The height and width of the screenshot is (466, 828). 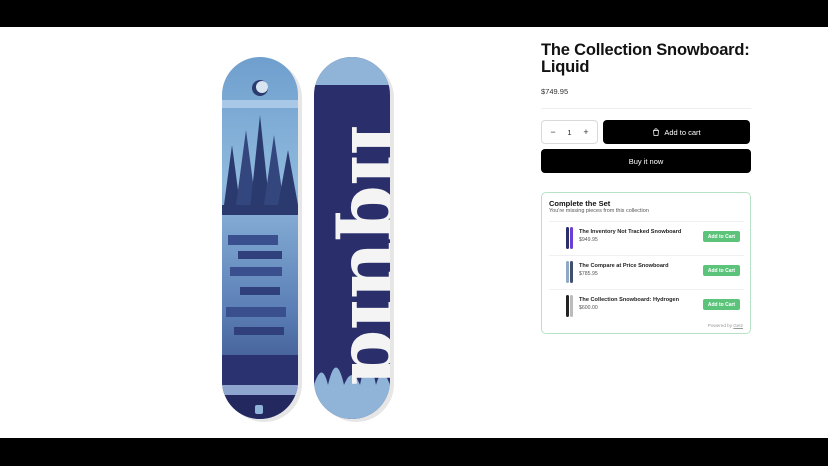 What do you see at coordinates (414, 452) in the screenshot?
I see `bottom-letterbox-bar` at bounding box center [414, 452].